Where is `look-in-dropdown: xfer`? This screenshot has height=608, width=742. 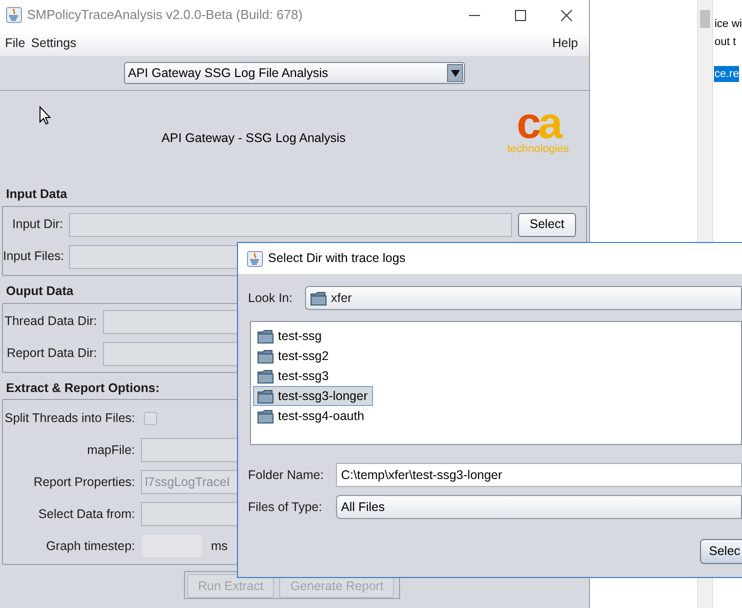
look-in-dropdown: xfer is located at coordinates (523, 298).